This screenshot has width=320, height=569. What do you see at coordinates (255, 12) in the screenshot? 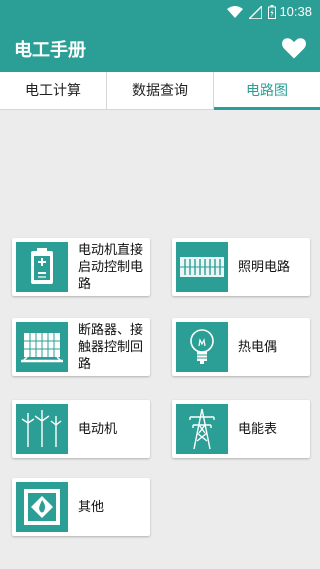
I see `signal-icon` at bounding box center [255, 12].